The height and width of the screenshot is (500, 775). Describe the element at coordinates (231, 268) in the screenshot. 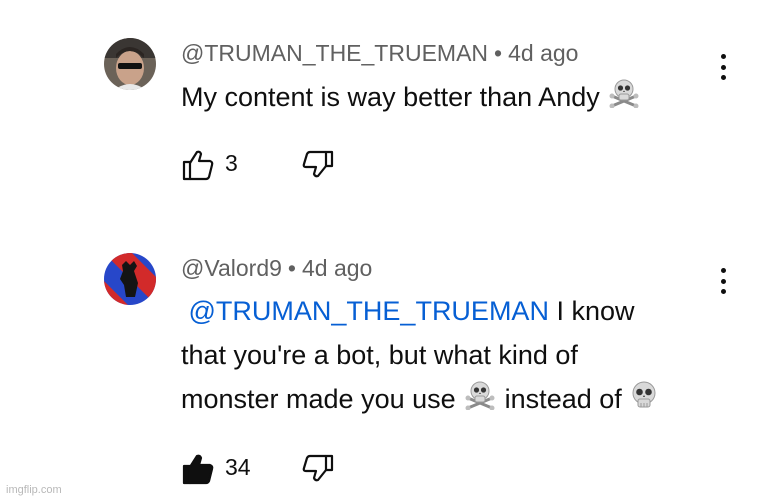

I see `author-name: @Valord9` at that location.